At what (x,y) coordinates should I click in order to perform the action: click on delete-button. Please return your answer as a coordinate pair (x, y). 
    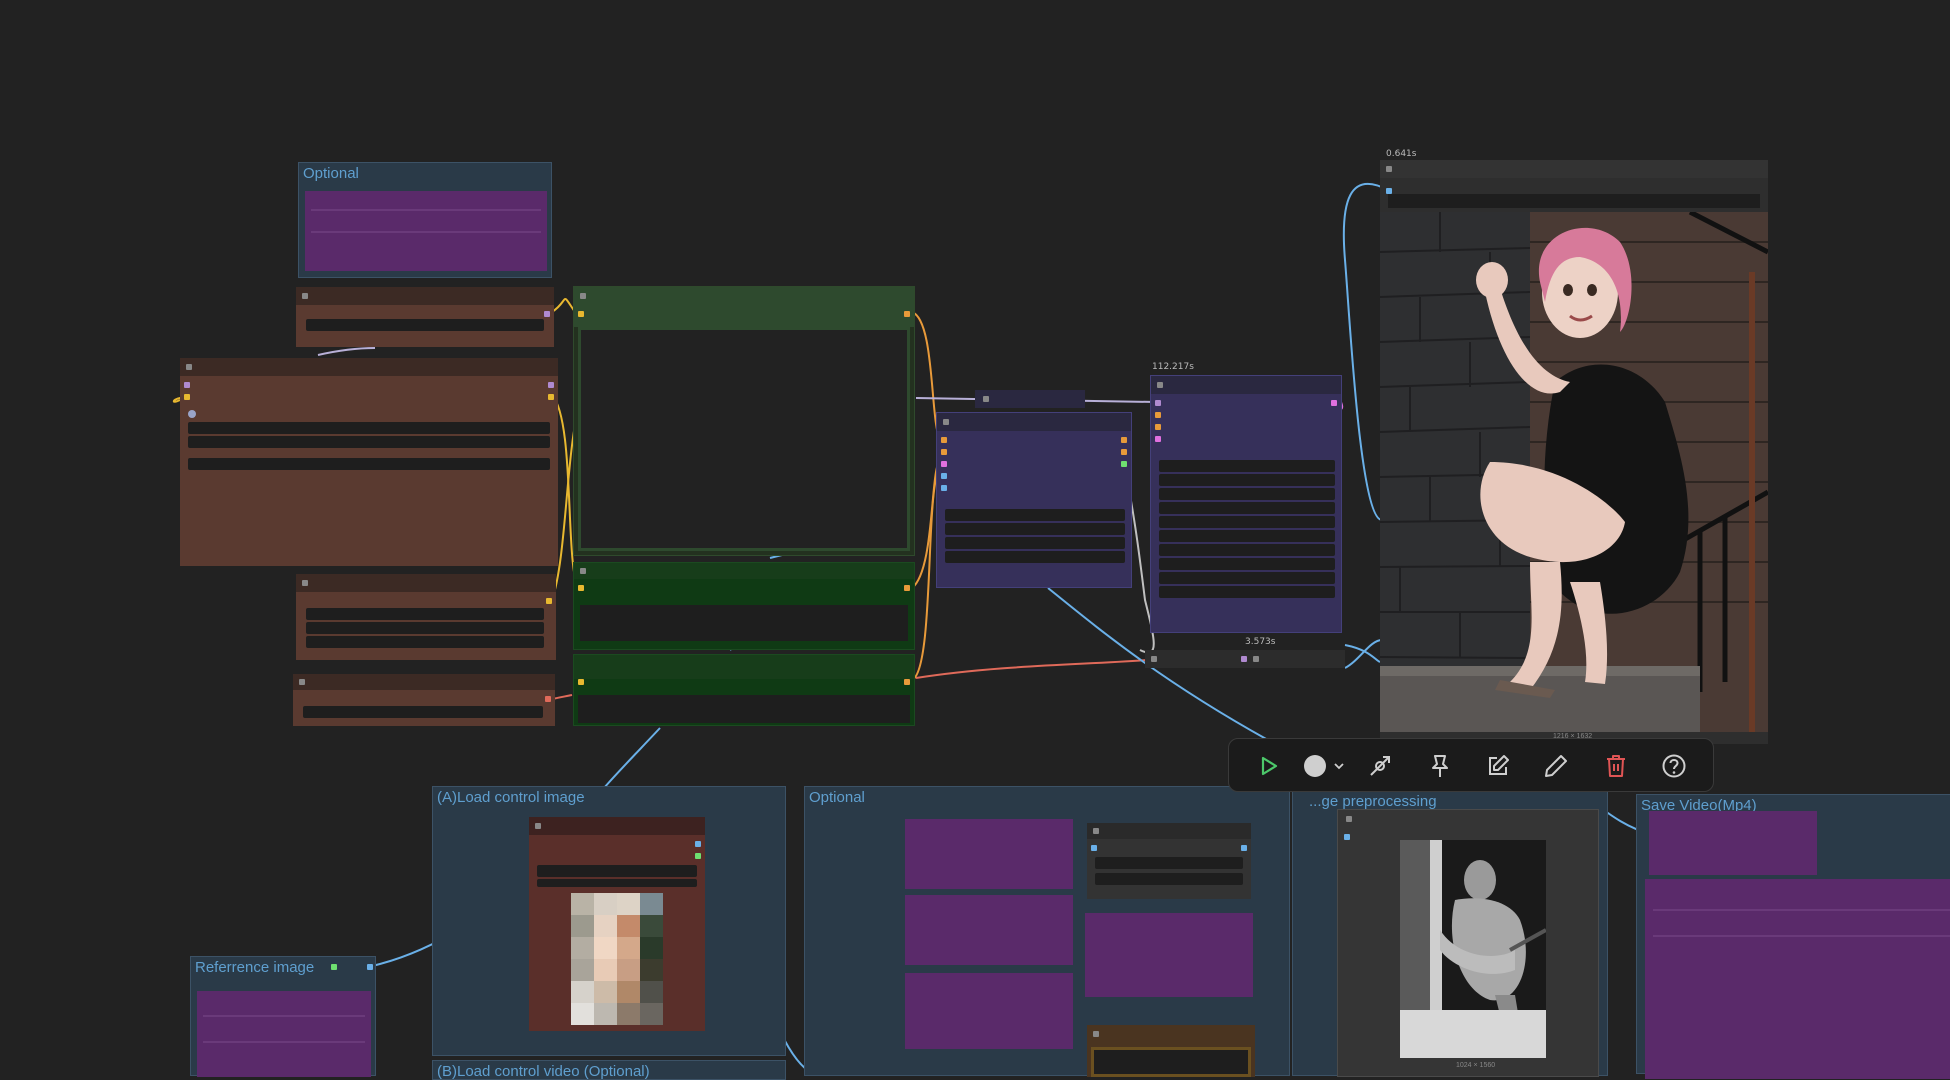
    Looking at the image, I should click on (1616, 766).